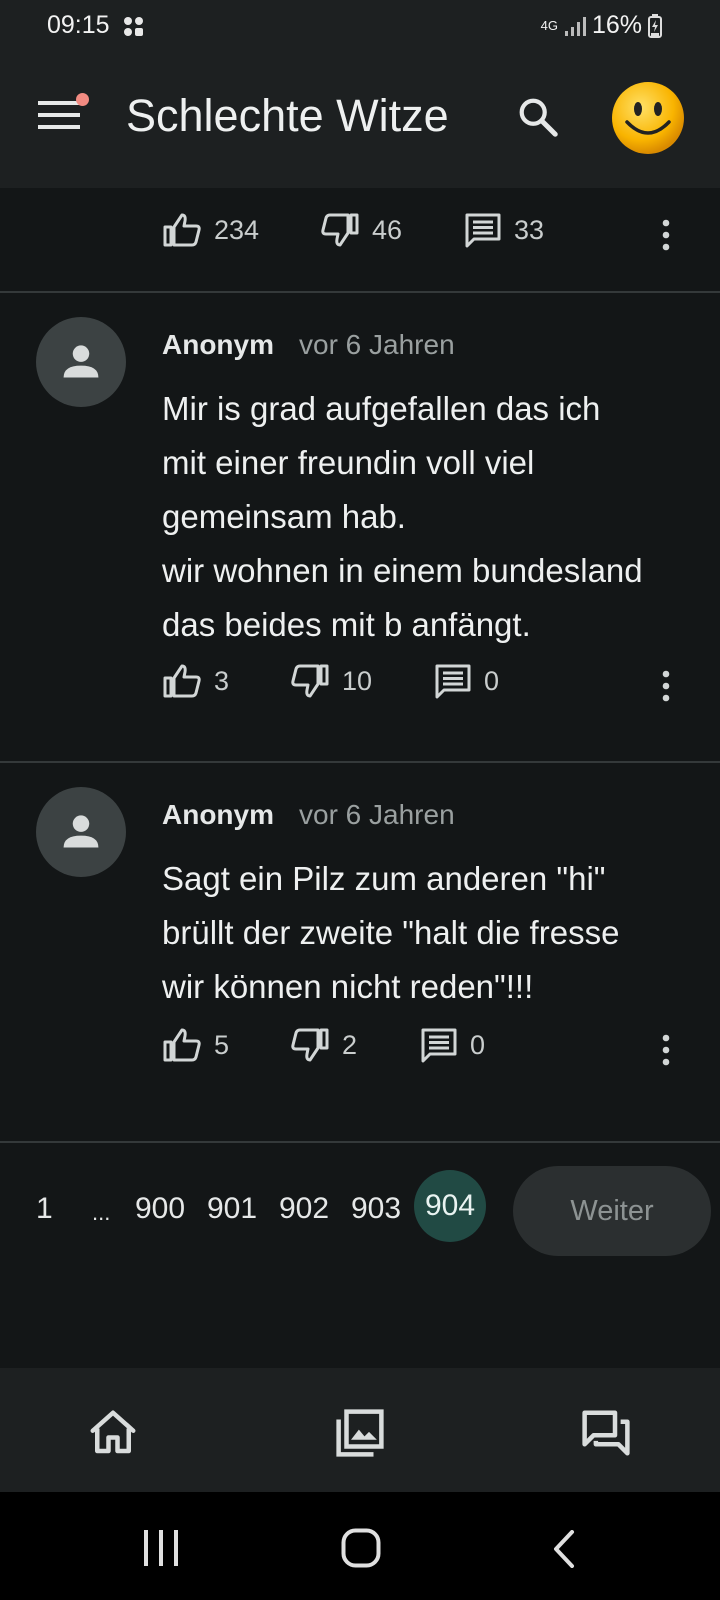  What do you see at coordinates (331, 681) in the screenshot?
I see `dislike-button: 10` at bounding box center [331, 681].